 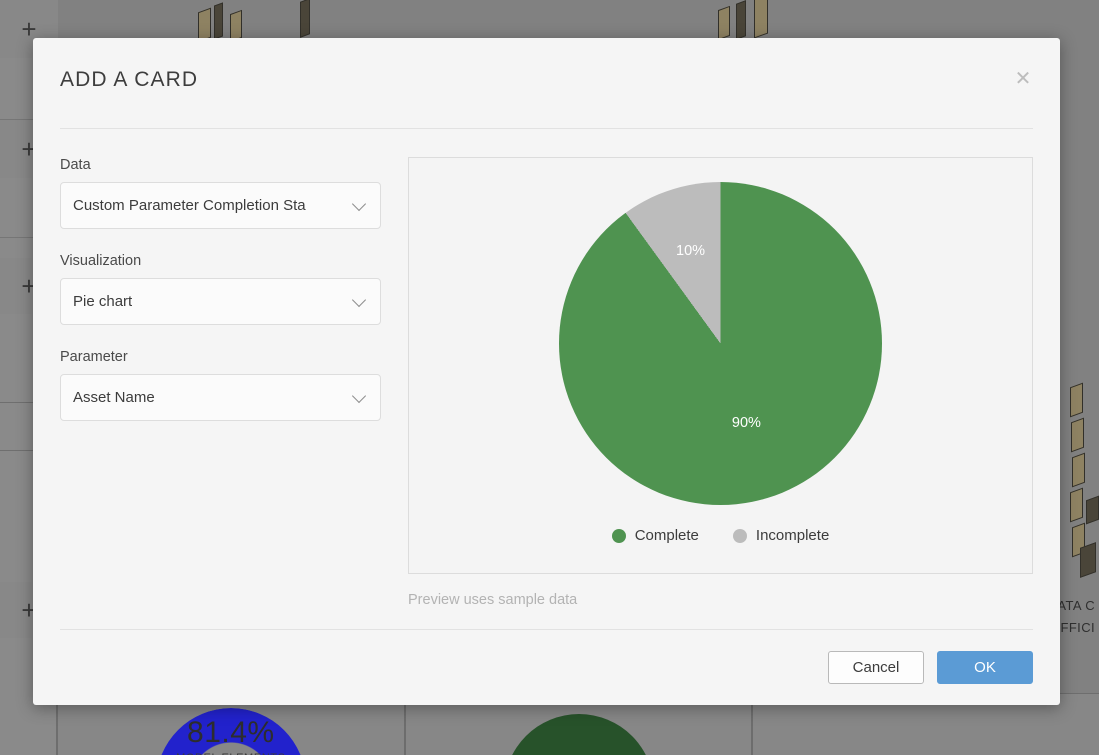 I want to click on dialog-footer: Cancel OK, so click(x=546, y=667).